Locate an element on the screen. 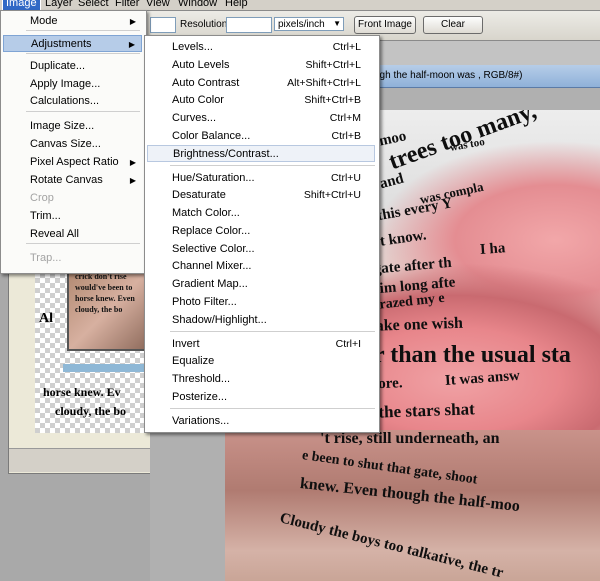  menu-item-label: Adjustments is located at coordinates (61, 44).